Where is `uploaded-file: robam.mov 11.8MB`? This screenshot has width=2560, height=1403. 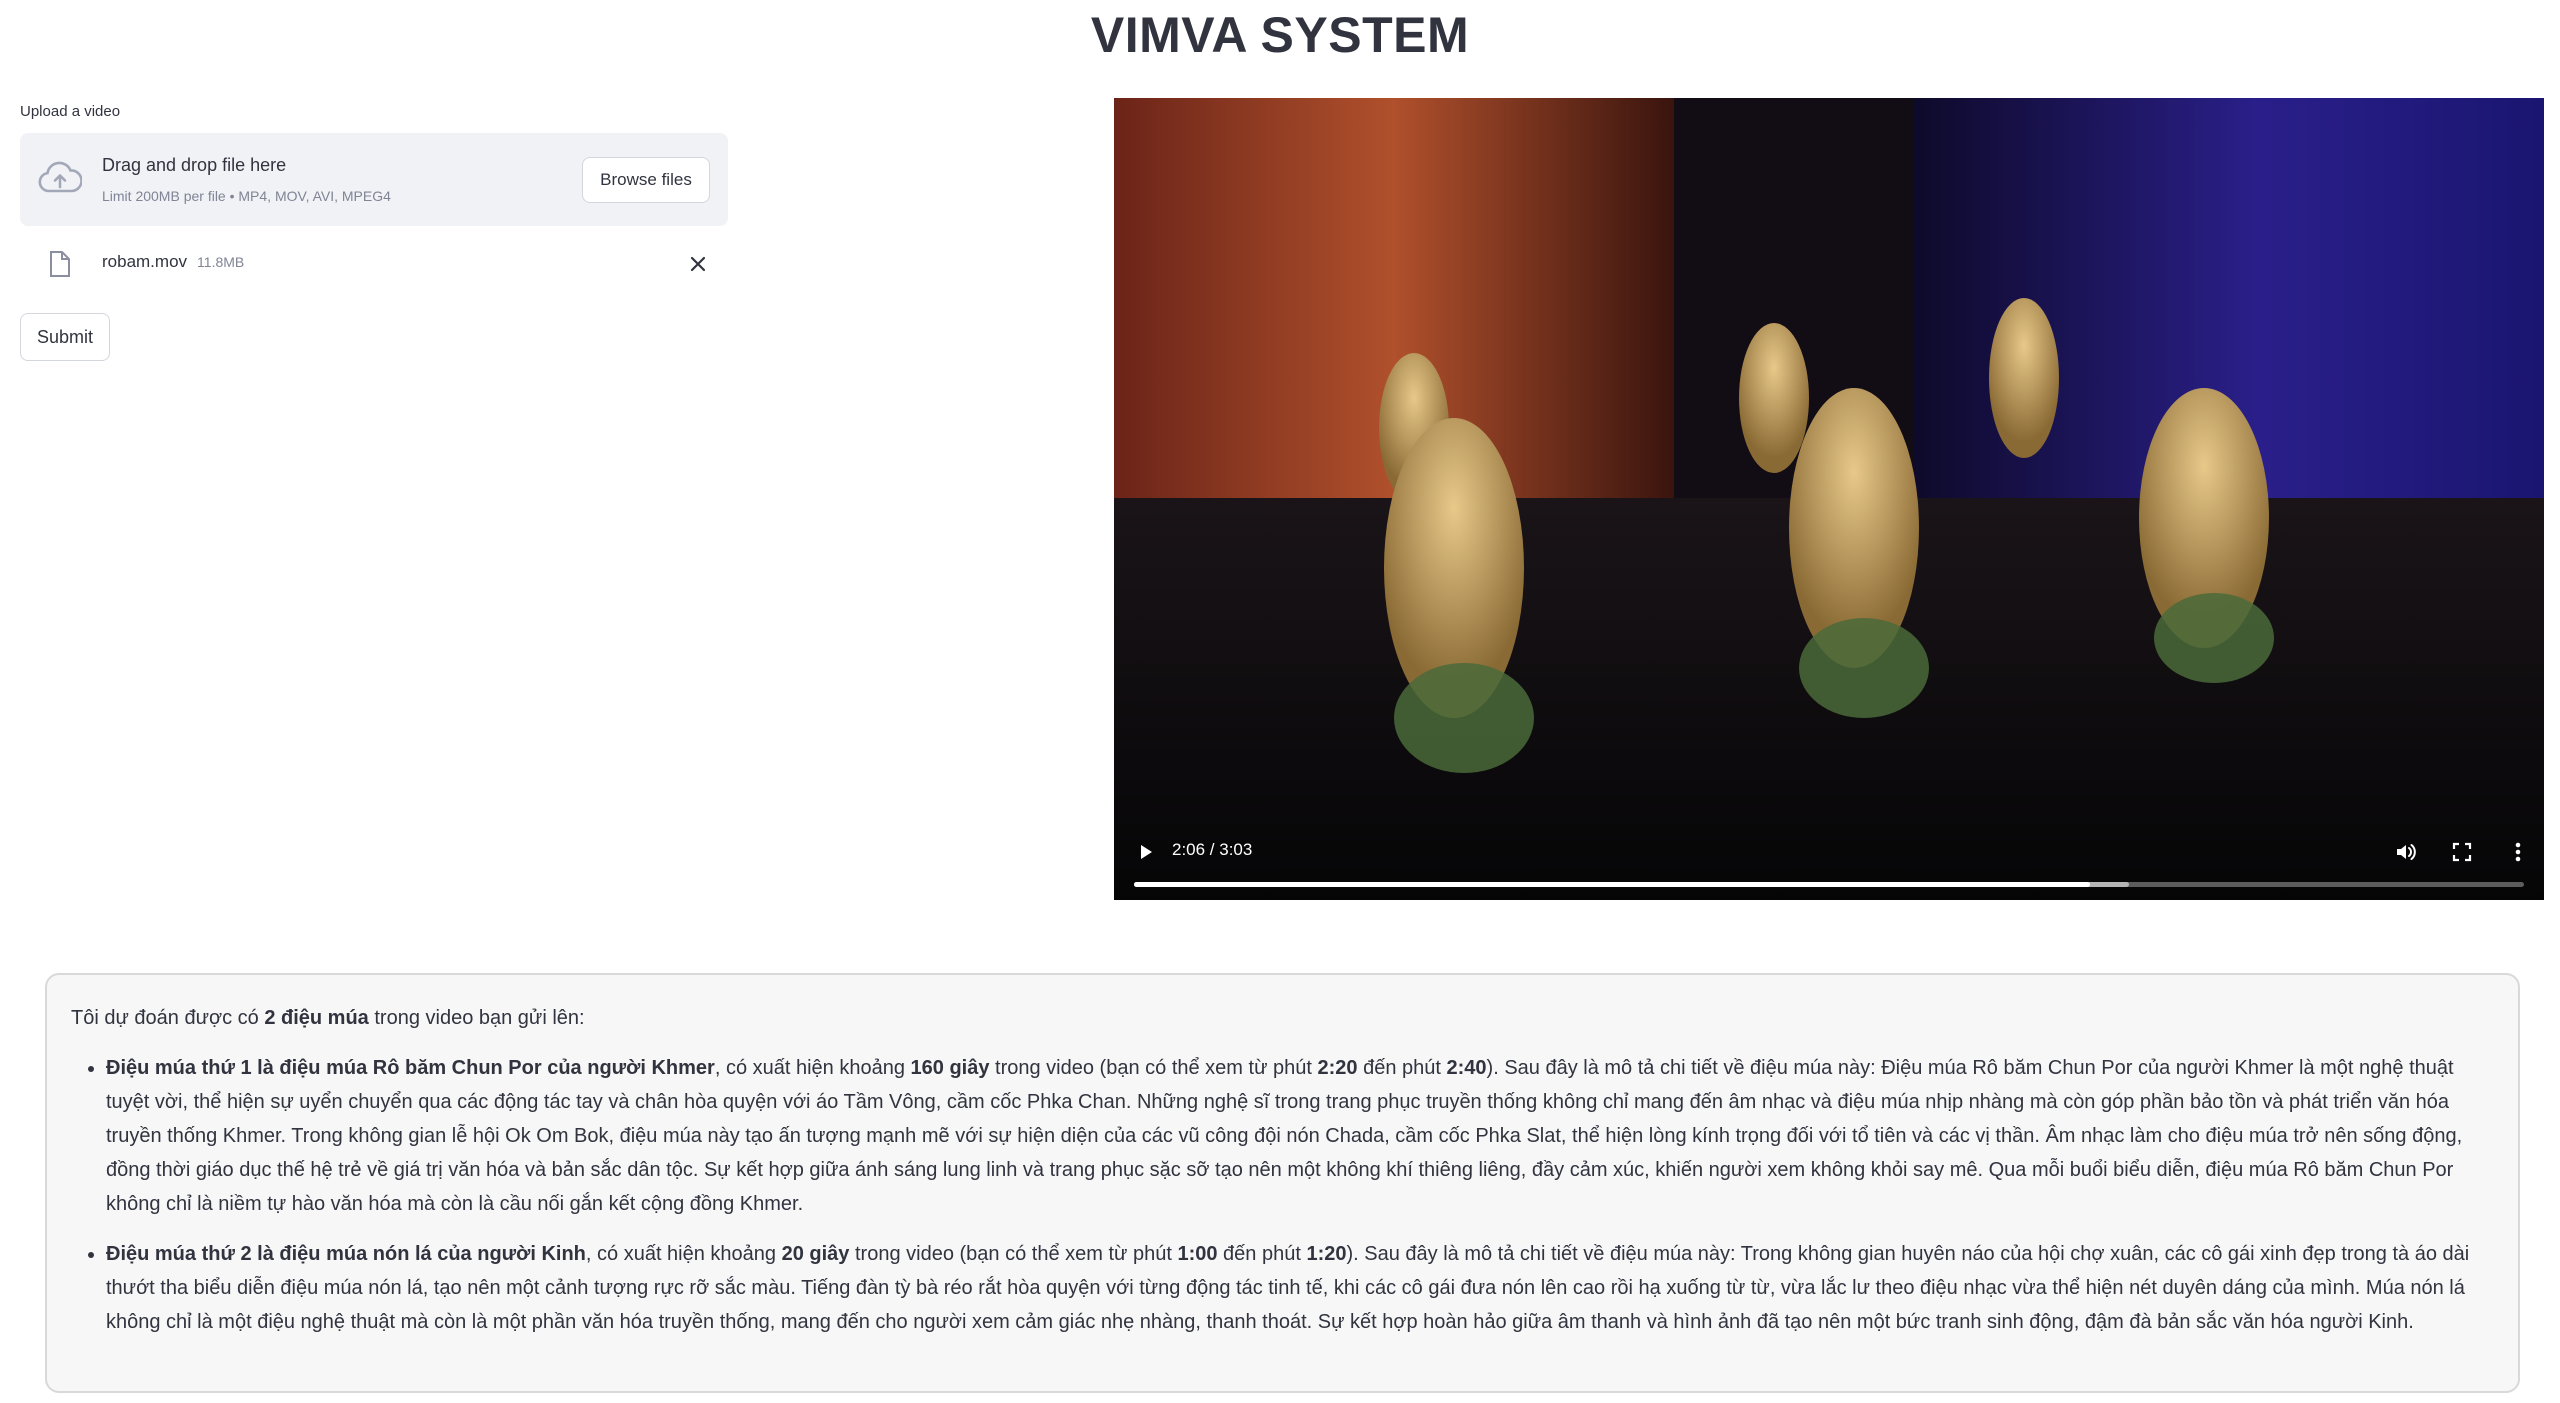 uploaded-file: robam.mov 11.8MB is located at coordinates (374, 264).